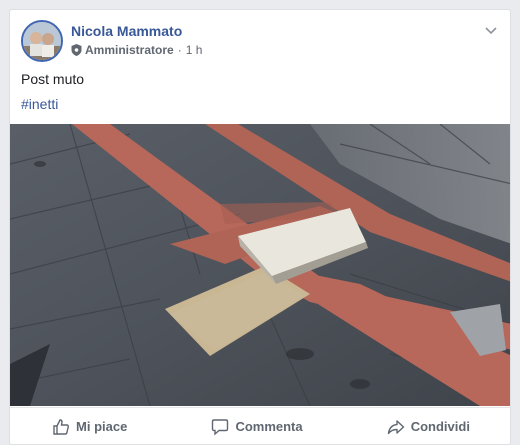  Describe the element at coordinates (39, 104) in the screenshot. I see `hashtag-link: #inetti` at that location.